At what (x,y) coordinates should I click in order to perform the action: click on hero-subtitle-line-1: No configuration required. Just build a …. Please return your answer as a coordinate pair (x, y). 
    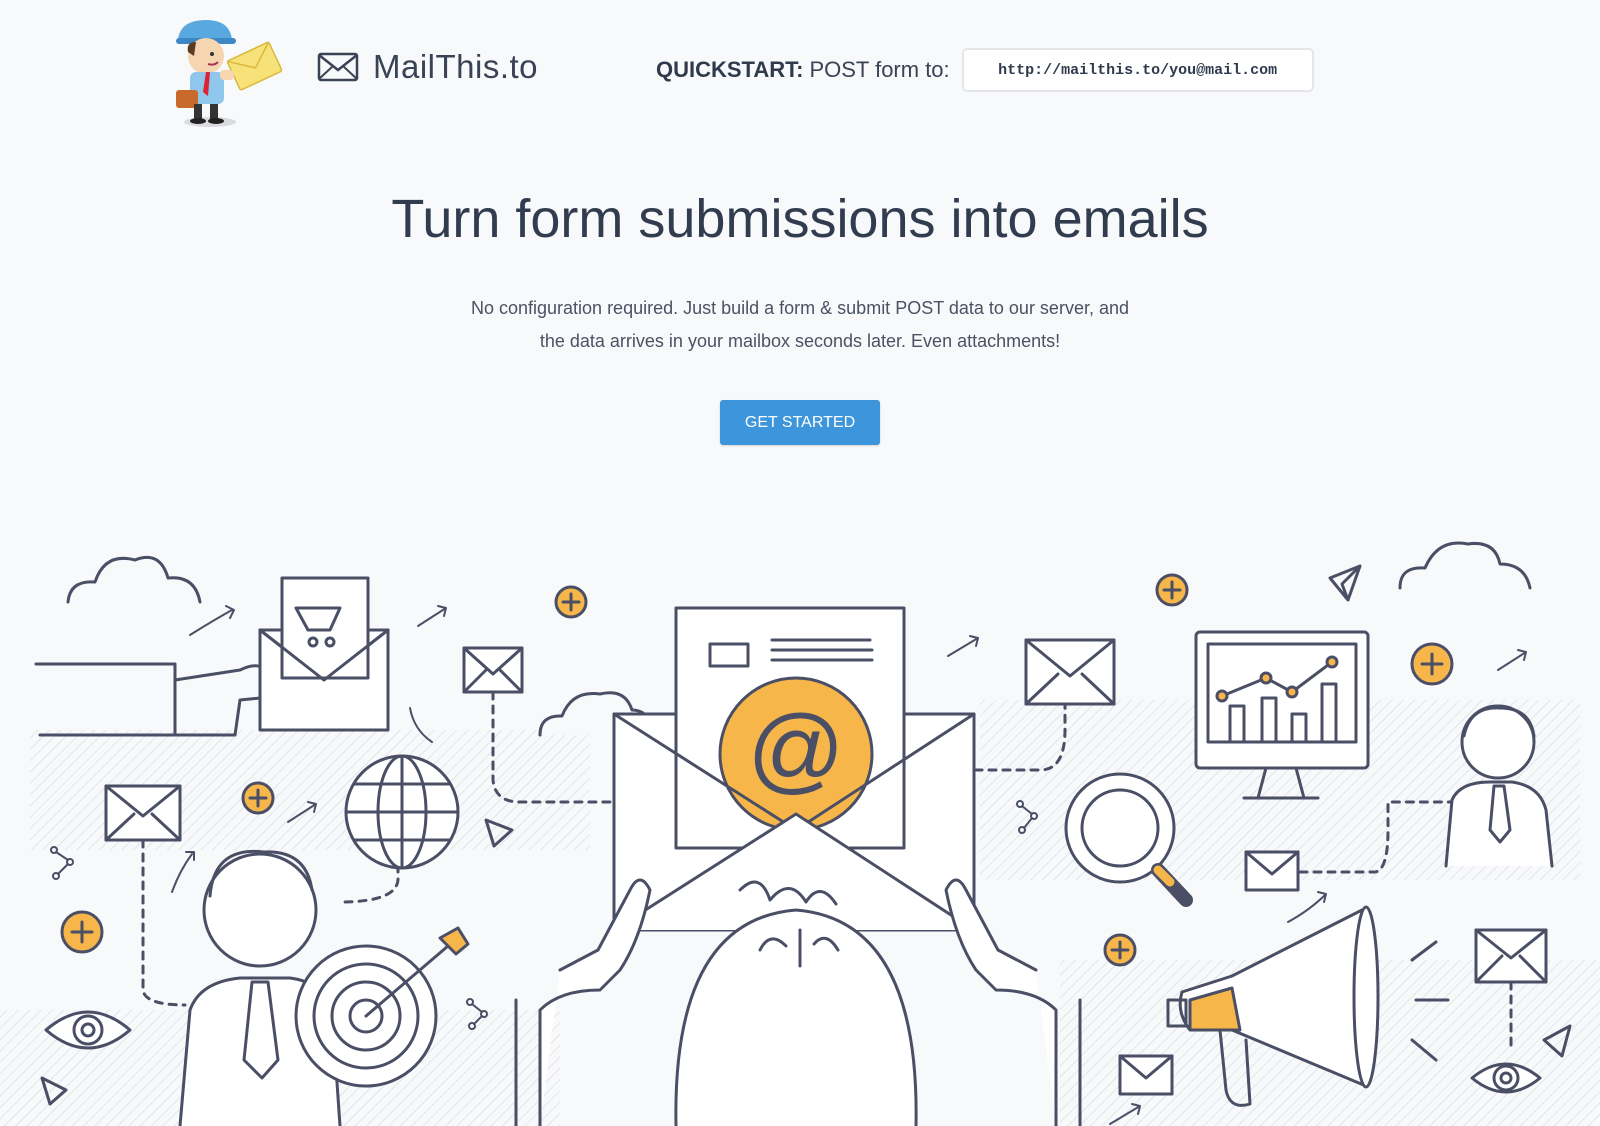
    Looking at the image, I should click on (799, 308).